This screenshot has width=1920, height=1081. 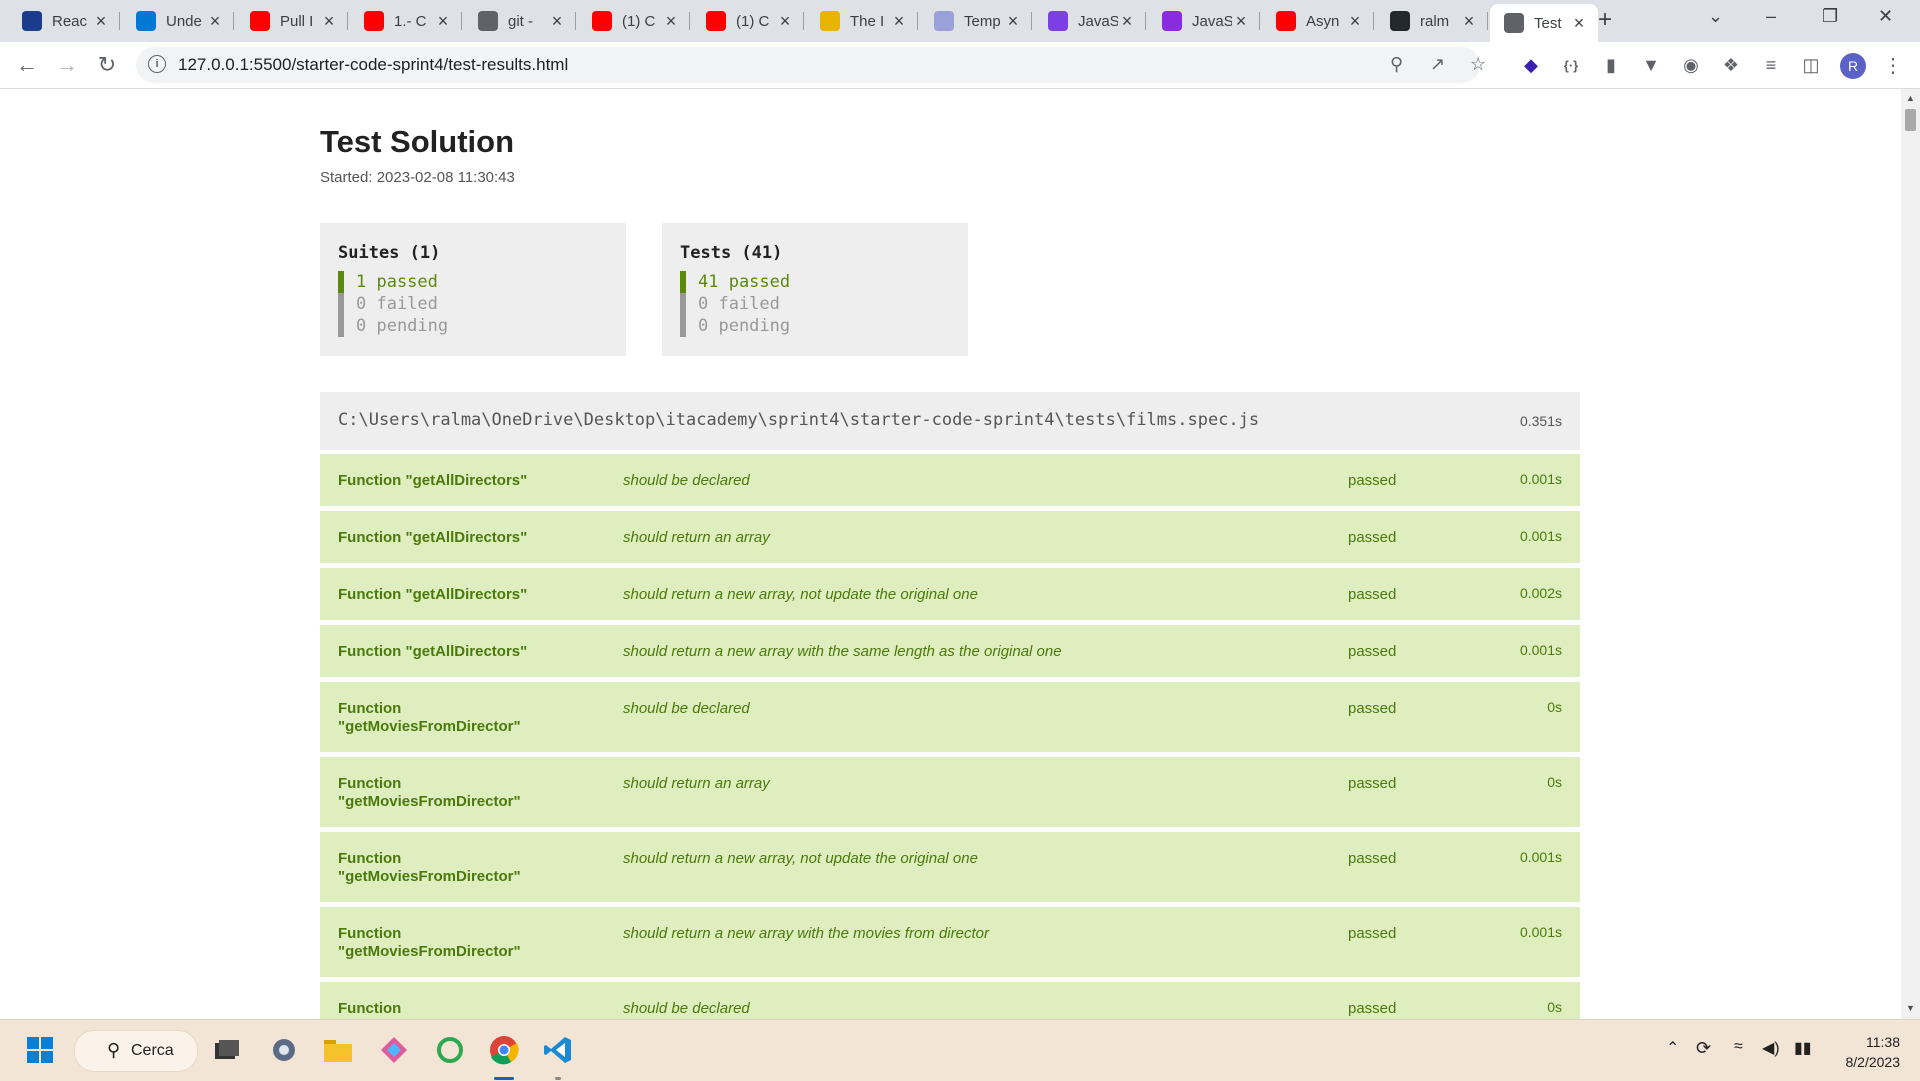 I want to click on extension-diamond-icon: ◆, so click(x=1531, y=65).